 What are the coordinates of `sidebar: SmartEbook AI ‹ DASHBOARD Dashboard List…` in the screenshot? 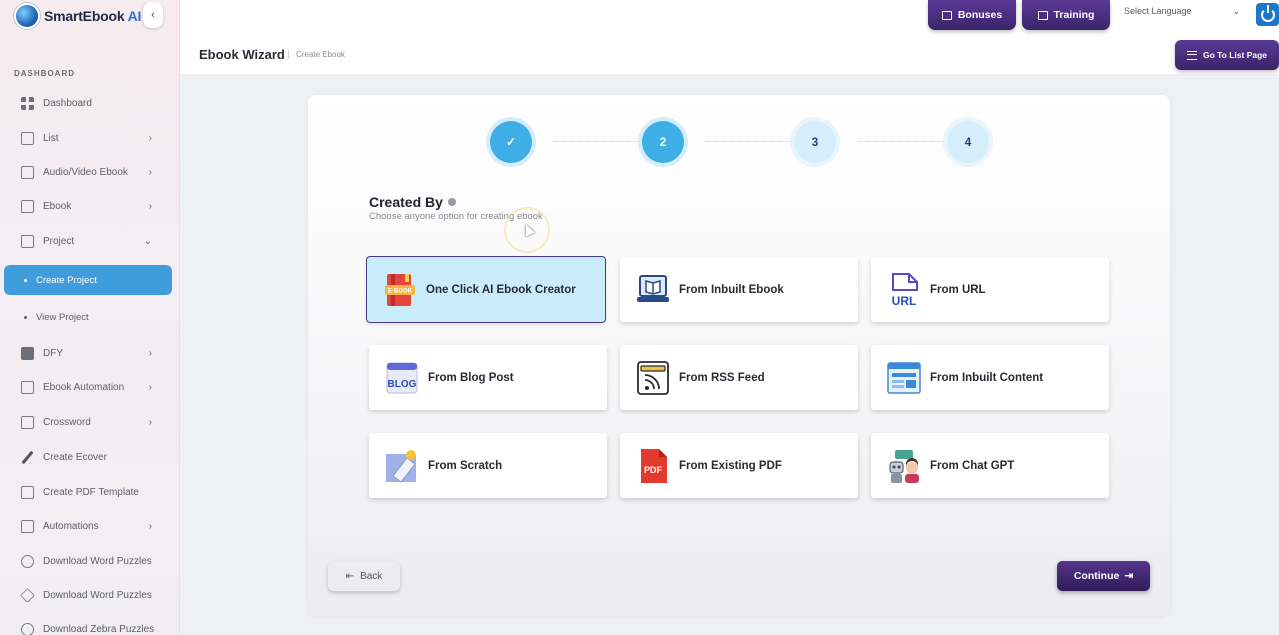 It's located at (90, 317).